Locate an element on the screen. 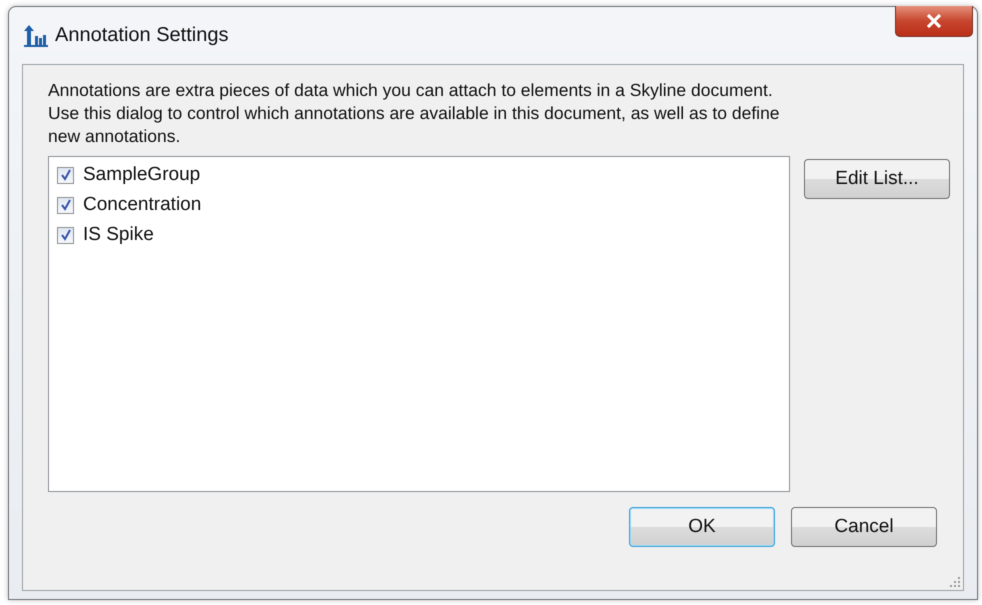 The width and height of the screenshot is (982, 605). close-button is located at coordinates (934, 21).